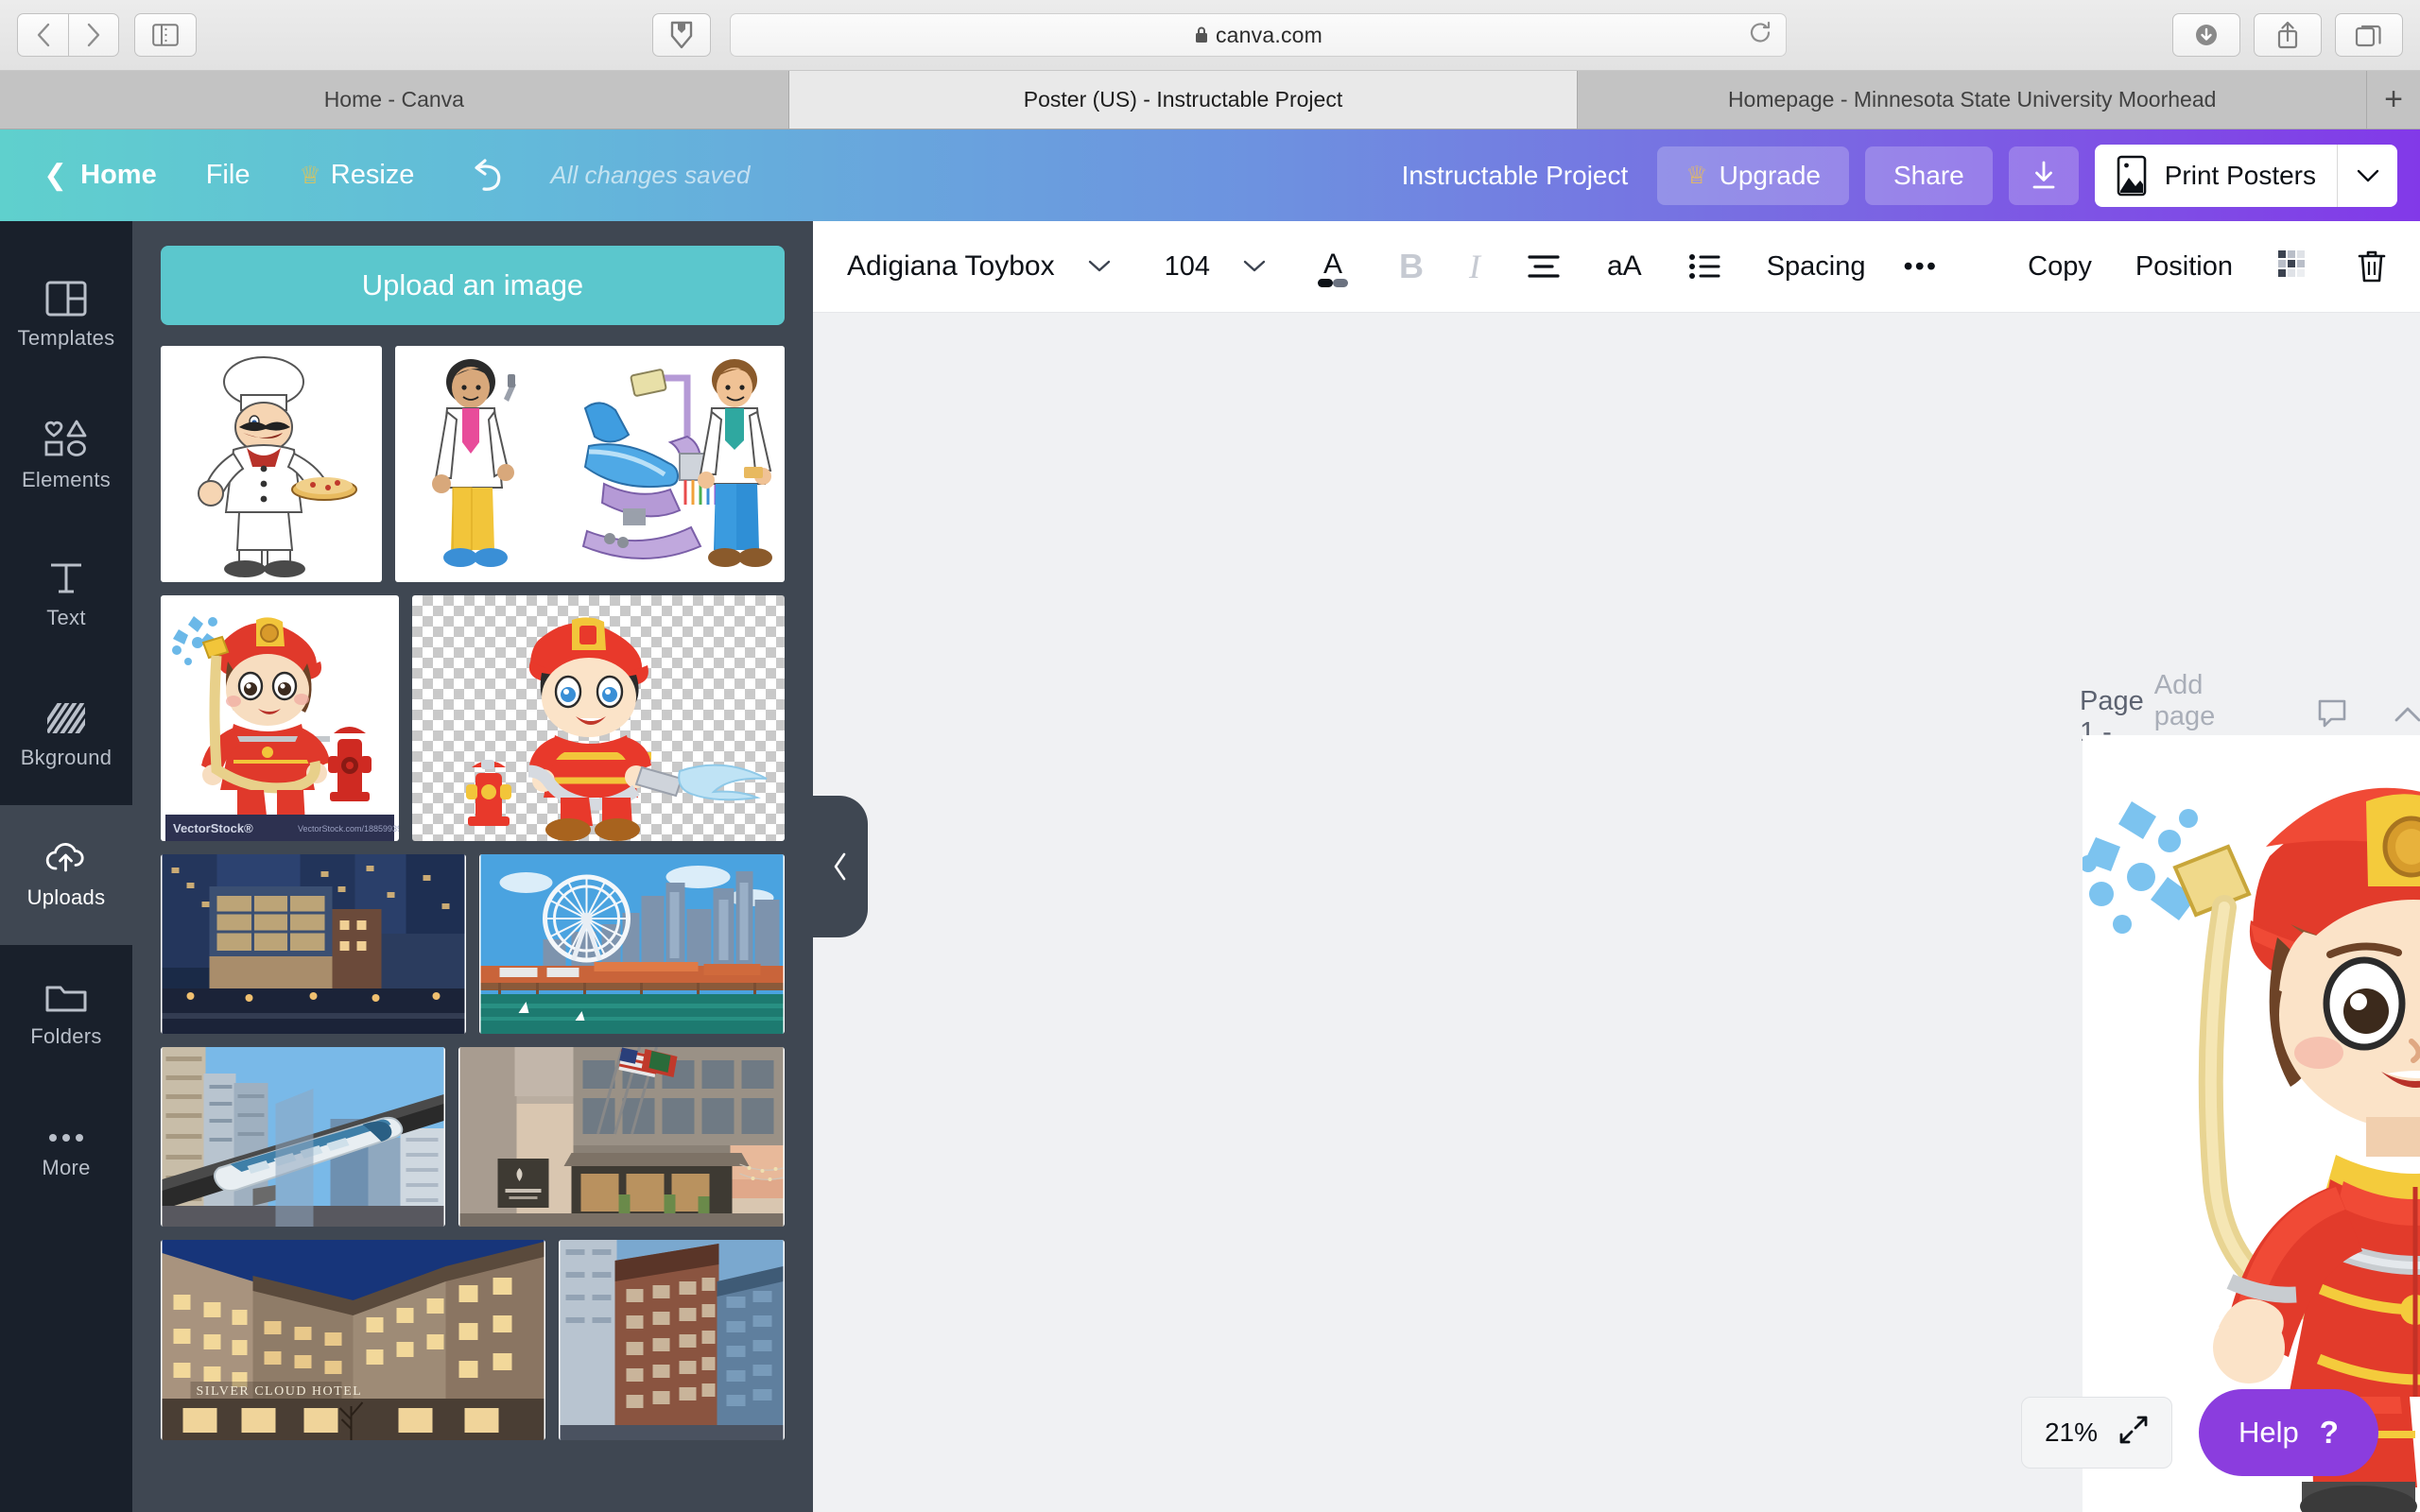  I want to click on browser-nav-group, so click(68, 35).